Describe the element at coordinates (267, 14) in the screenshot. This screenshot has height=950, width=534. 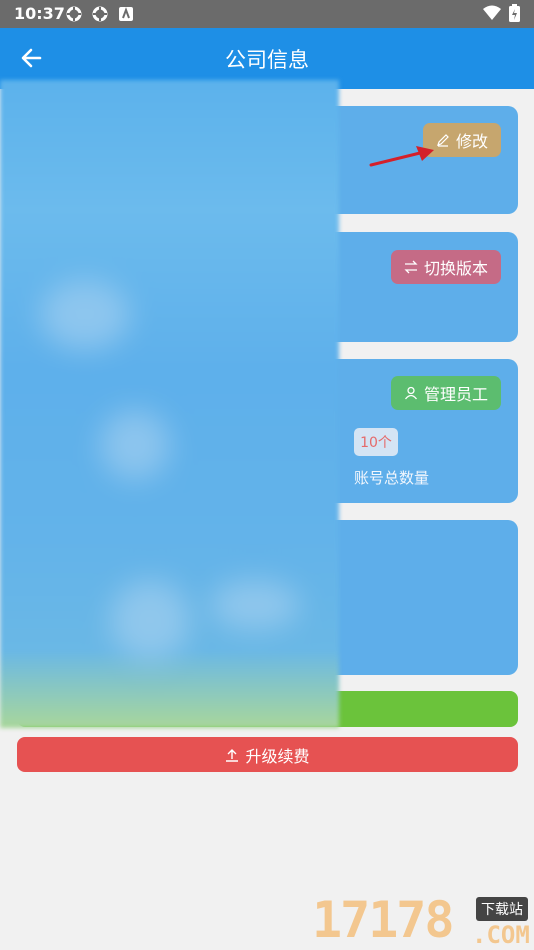
I see `status-bar: 10:37` at that location.